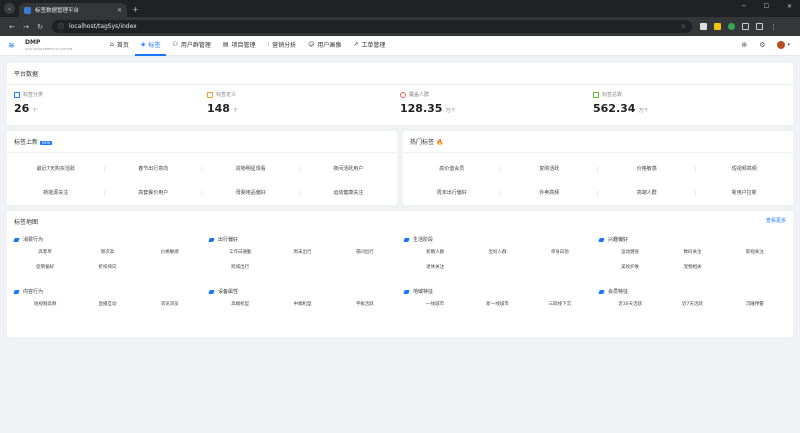 This screenshot has height=433, width=800. I want to click on site-info-icon: ⓘ, so click(61, 26).